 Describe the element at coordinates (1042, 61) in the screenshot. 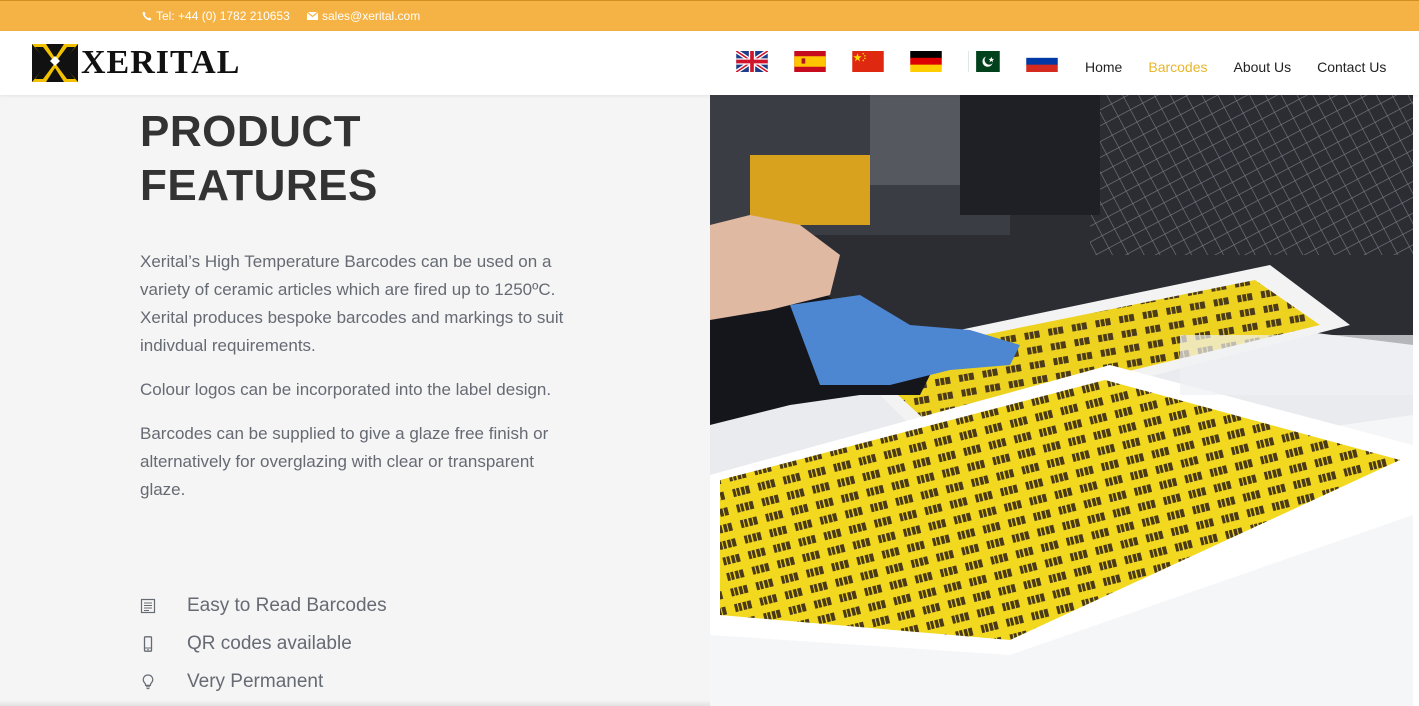

I see `russia-flag-icon` at that location.